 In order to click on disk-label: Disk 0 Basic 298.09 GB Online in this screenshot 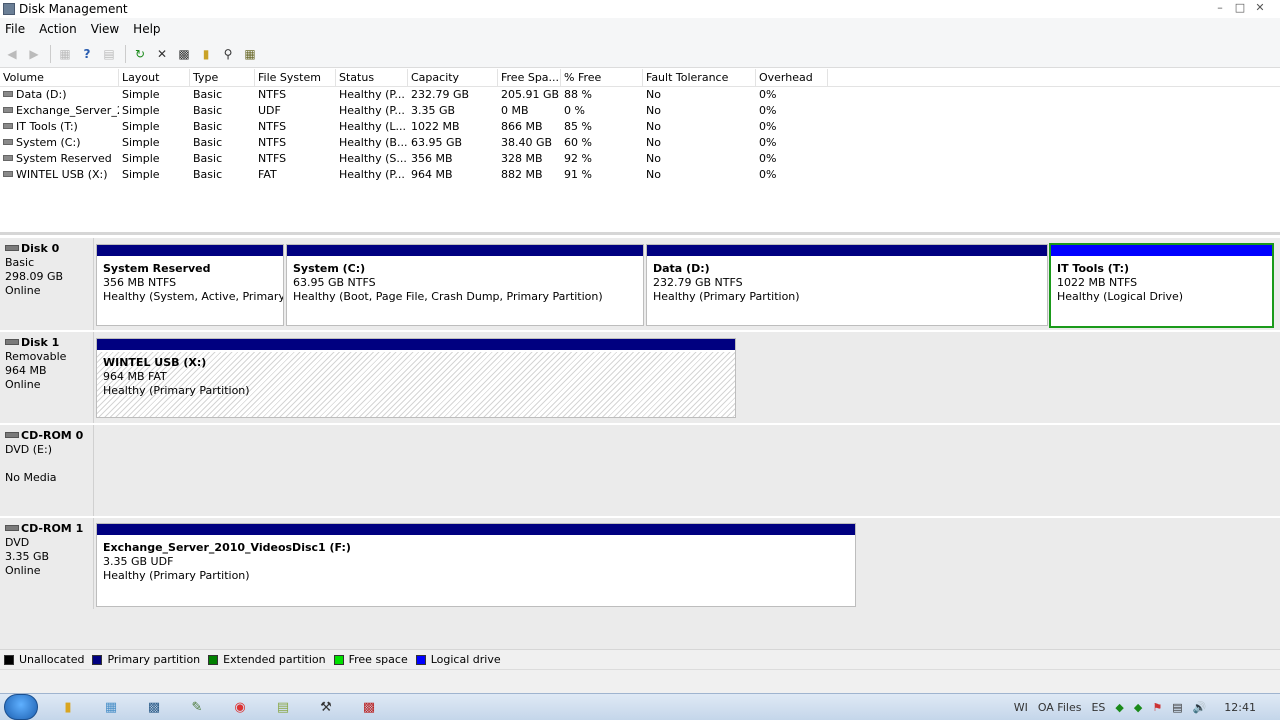, I will do `click(47, 284)`.